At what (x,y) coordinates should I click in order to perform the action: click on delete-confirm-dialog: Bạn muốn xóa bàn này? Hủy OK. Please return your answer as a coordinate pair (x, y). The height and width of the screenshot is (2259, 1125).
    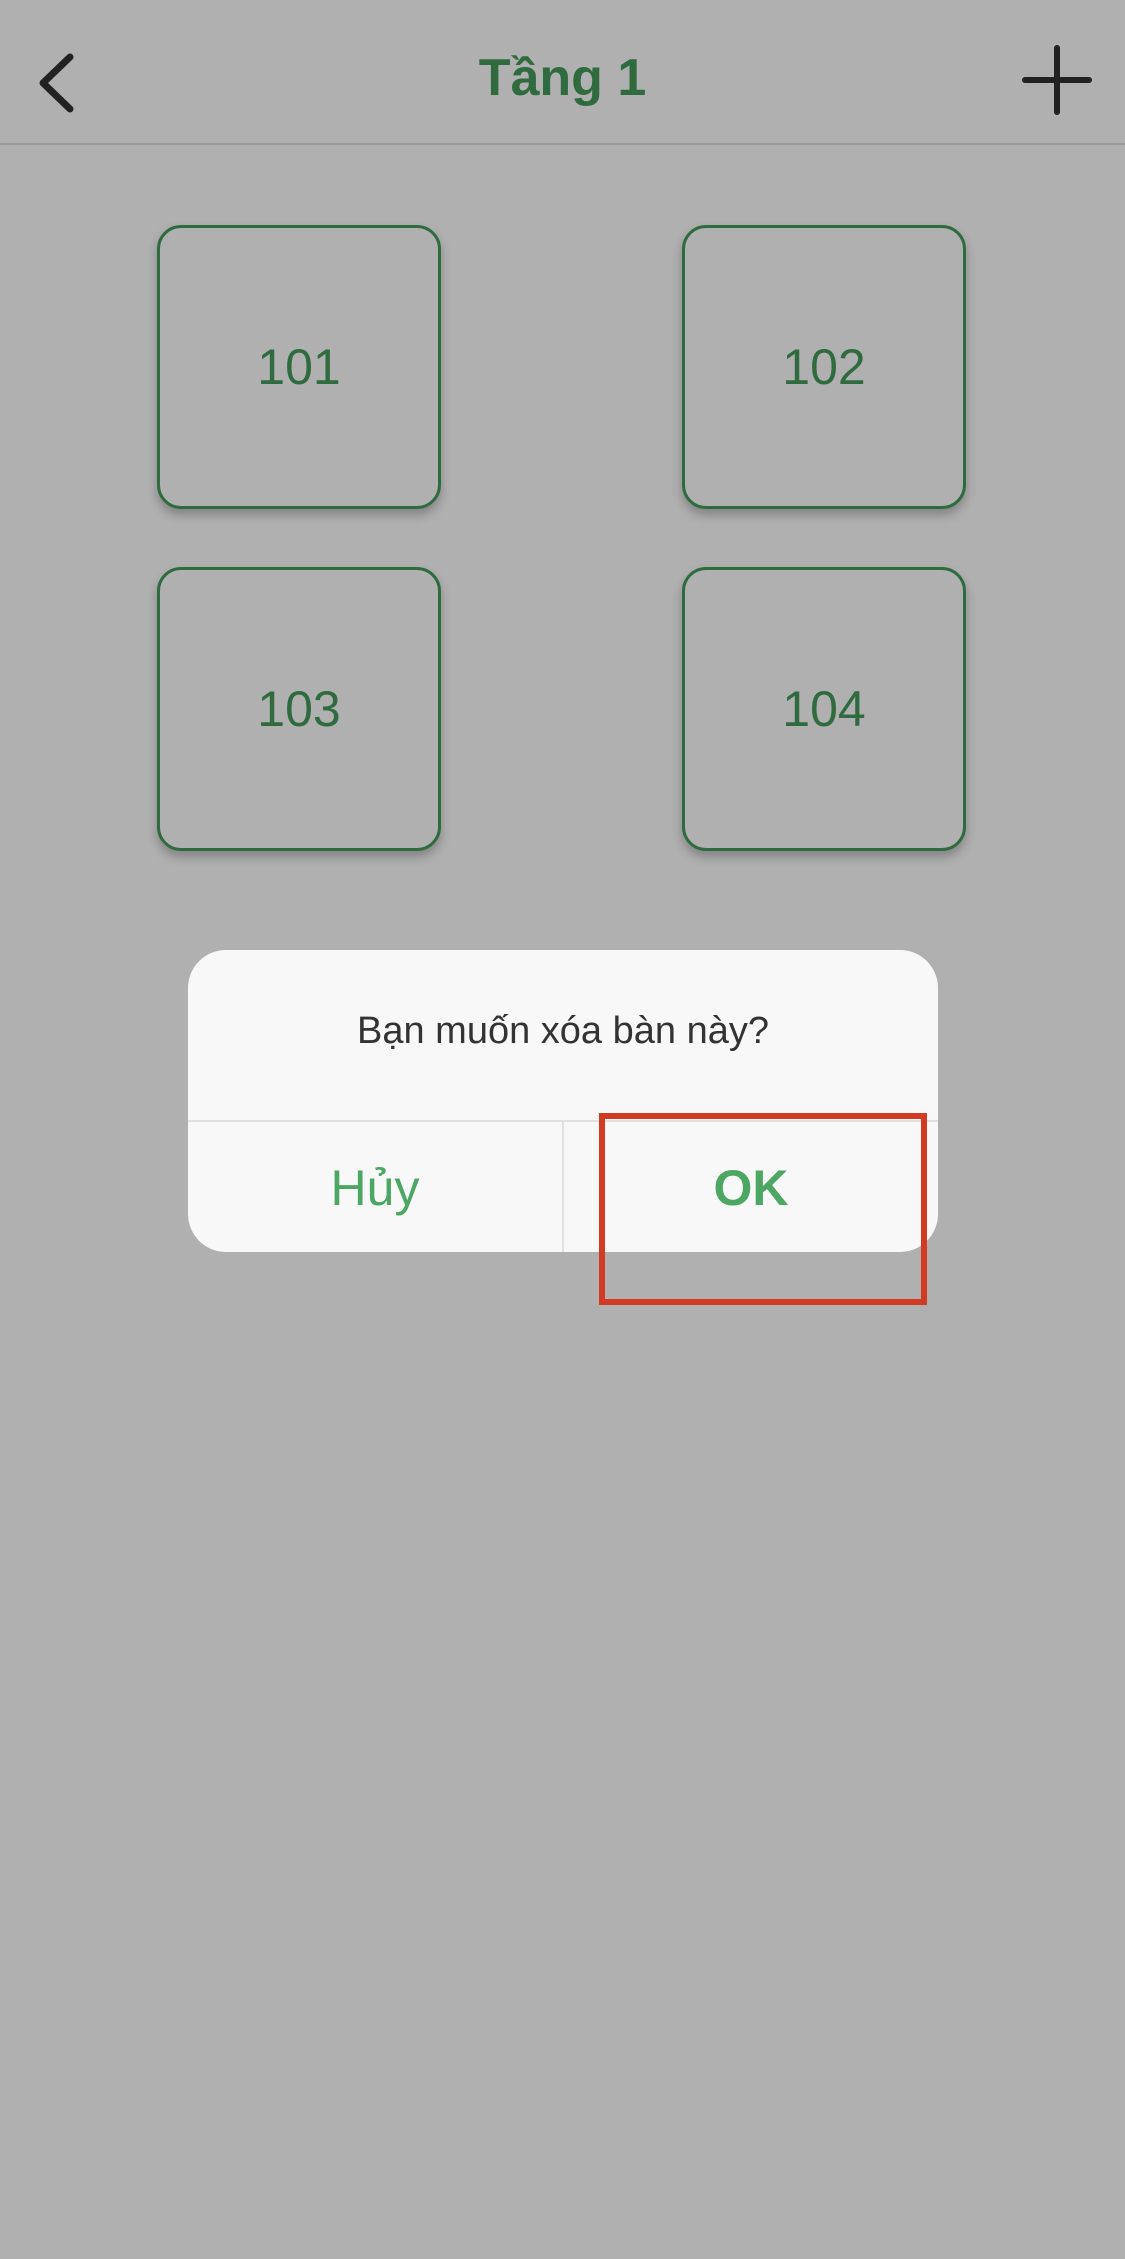
    Looking at the image, I should click on (563, 1101).